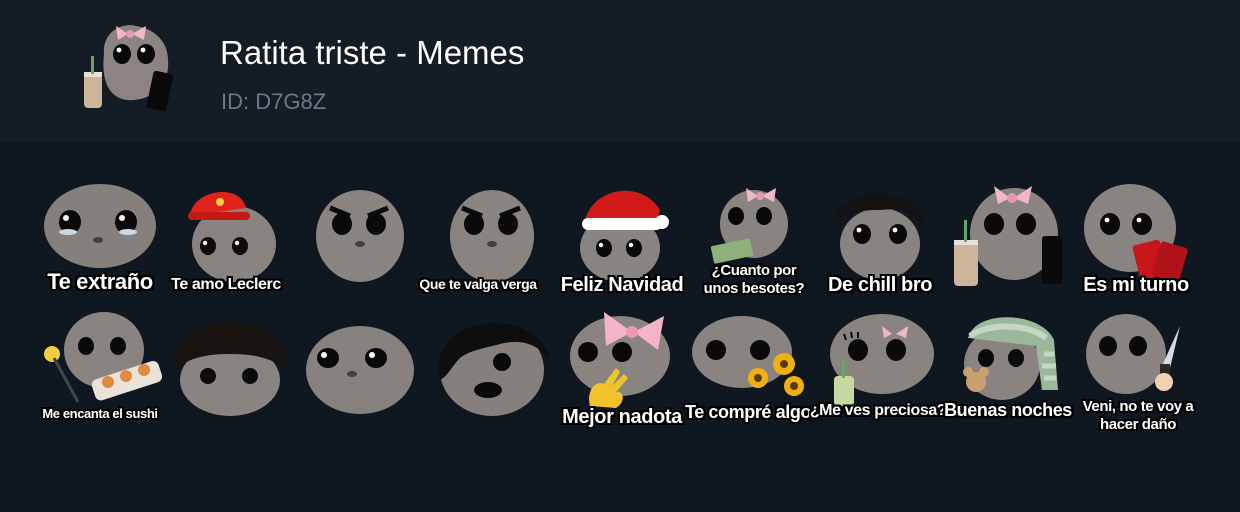  Describe the element at coordinates (274, 101) in the screenshot. I see `pack-id: ID: D7G8Z` at that location.